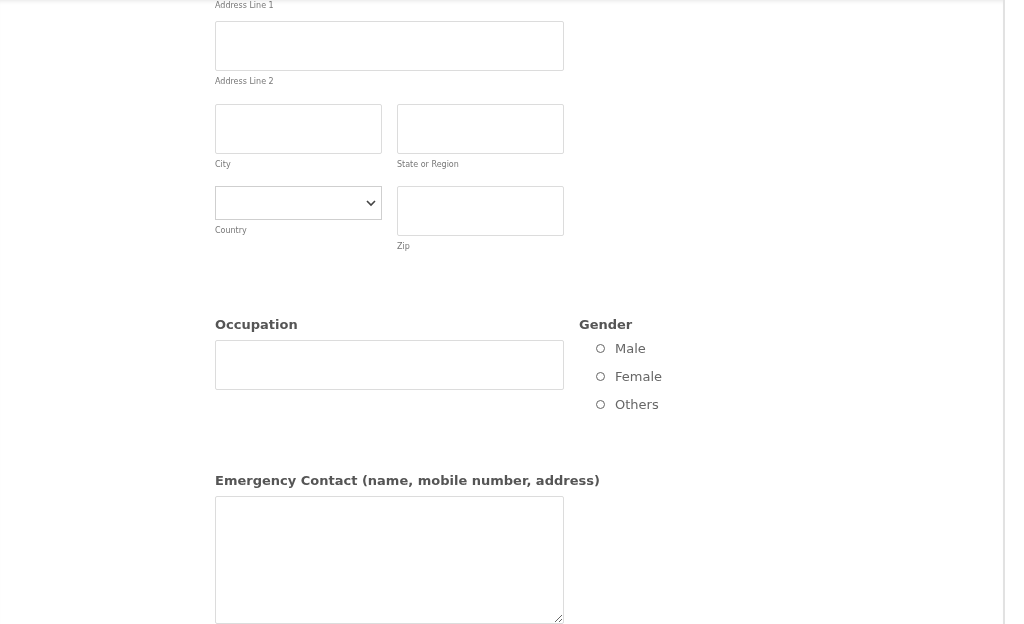 This screenshot has height=624, width=1024. Describe the element at coordinates (245, 81) in the screenshot. I see `field-caption: Address Line 2` at that location.